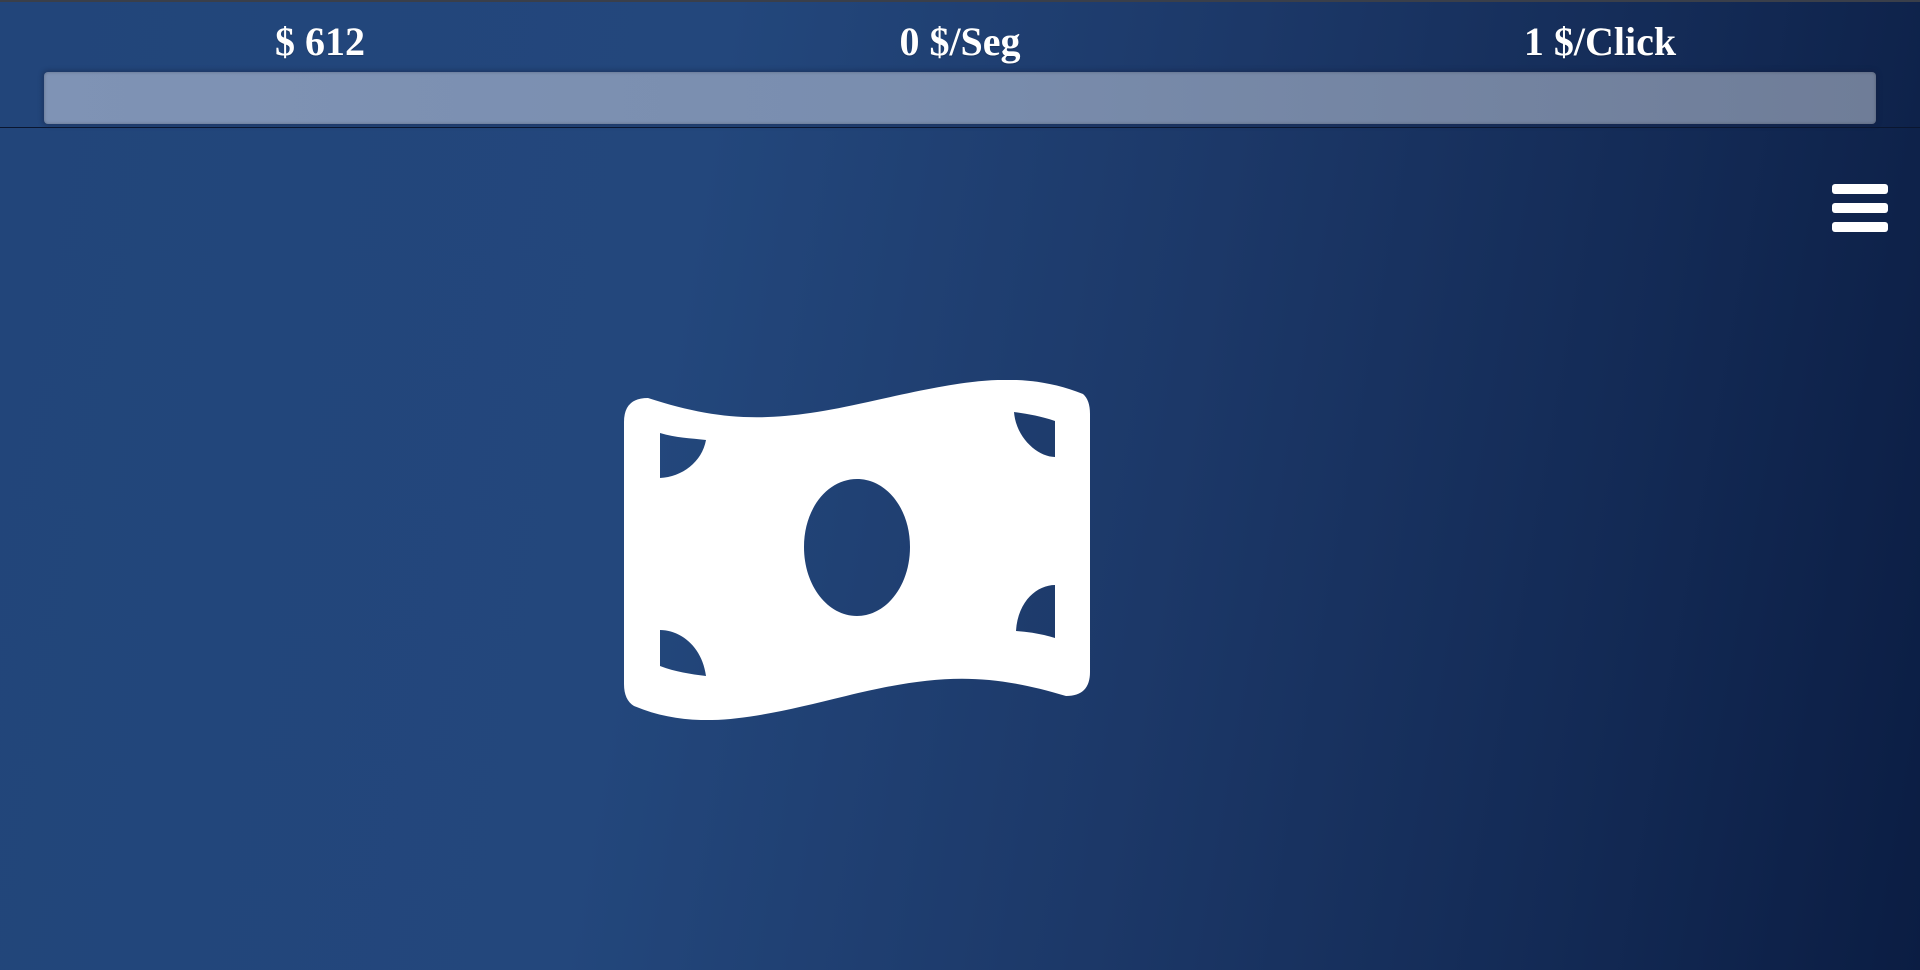  I want to click on hamburger-menu-icon, so click(1860, 209).